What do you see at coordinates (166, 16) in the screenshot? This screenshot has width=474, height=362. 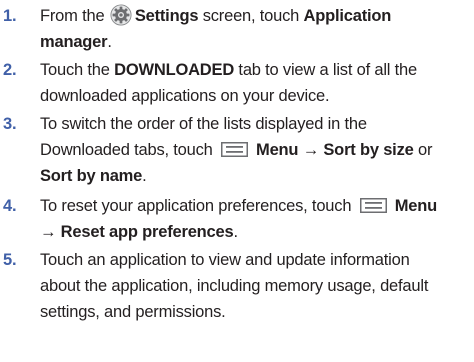 I see `bold-term: Settings` at bounding box center [166, 16].